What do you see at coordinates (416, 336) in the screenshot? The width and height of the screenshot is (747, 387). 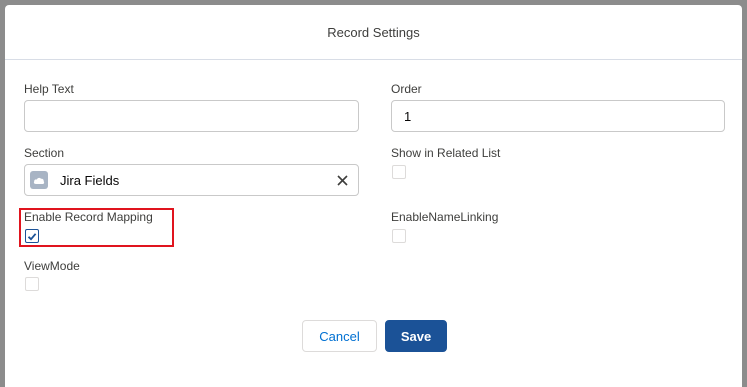 I see `save-button: Save` at bounding box center [416, 336].